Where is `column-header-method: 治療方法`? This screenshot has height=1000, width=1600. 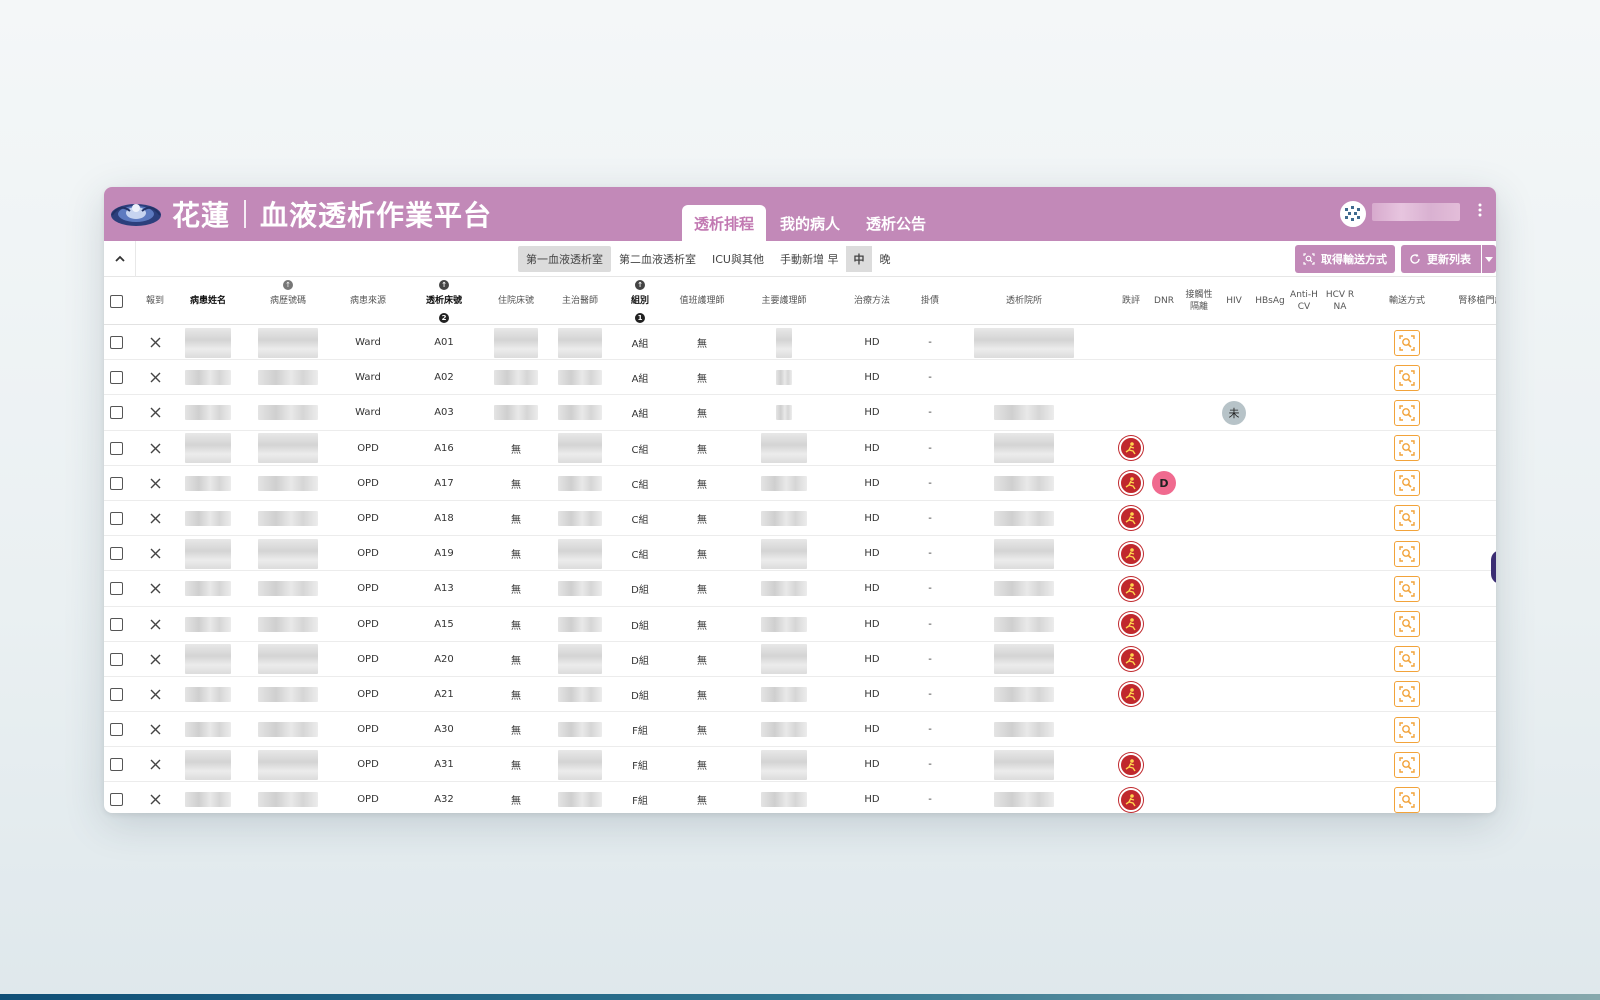 column-header-method: 治療方法 is located at coordinates (872, 301).